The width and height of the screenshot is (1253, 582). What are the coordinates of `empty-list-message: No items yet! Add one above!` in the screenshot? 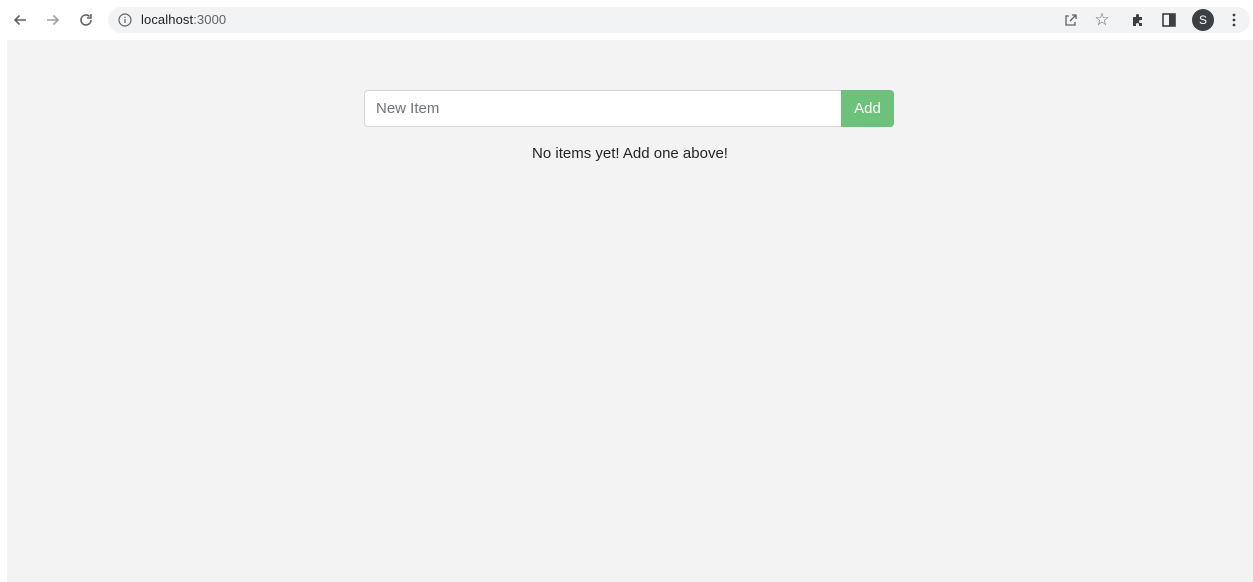 It's located at (630, 153).